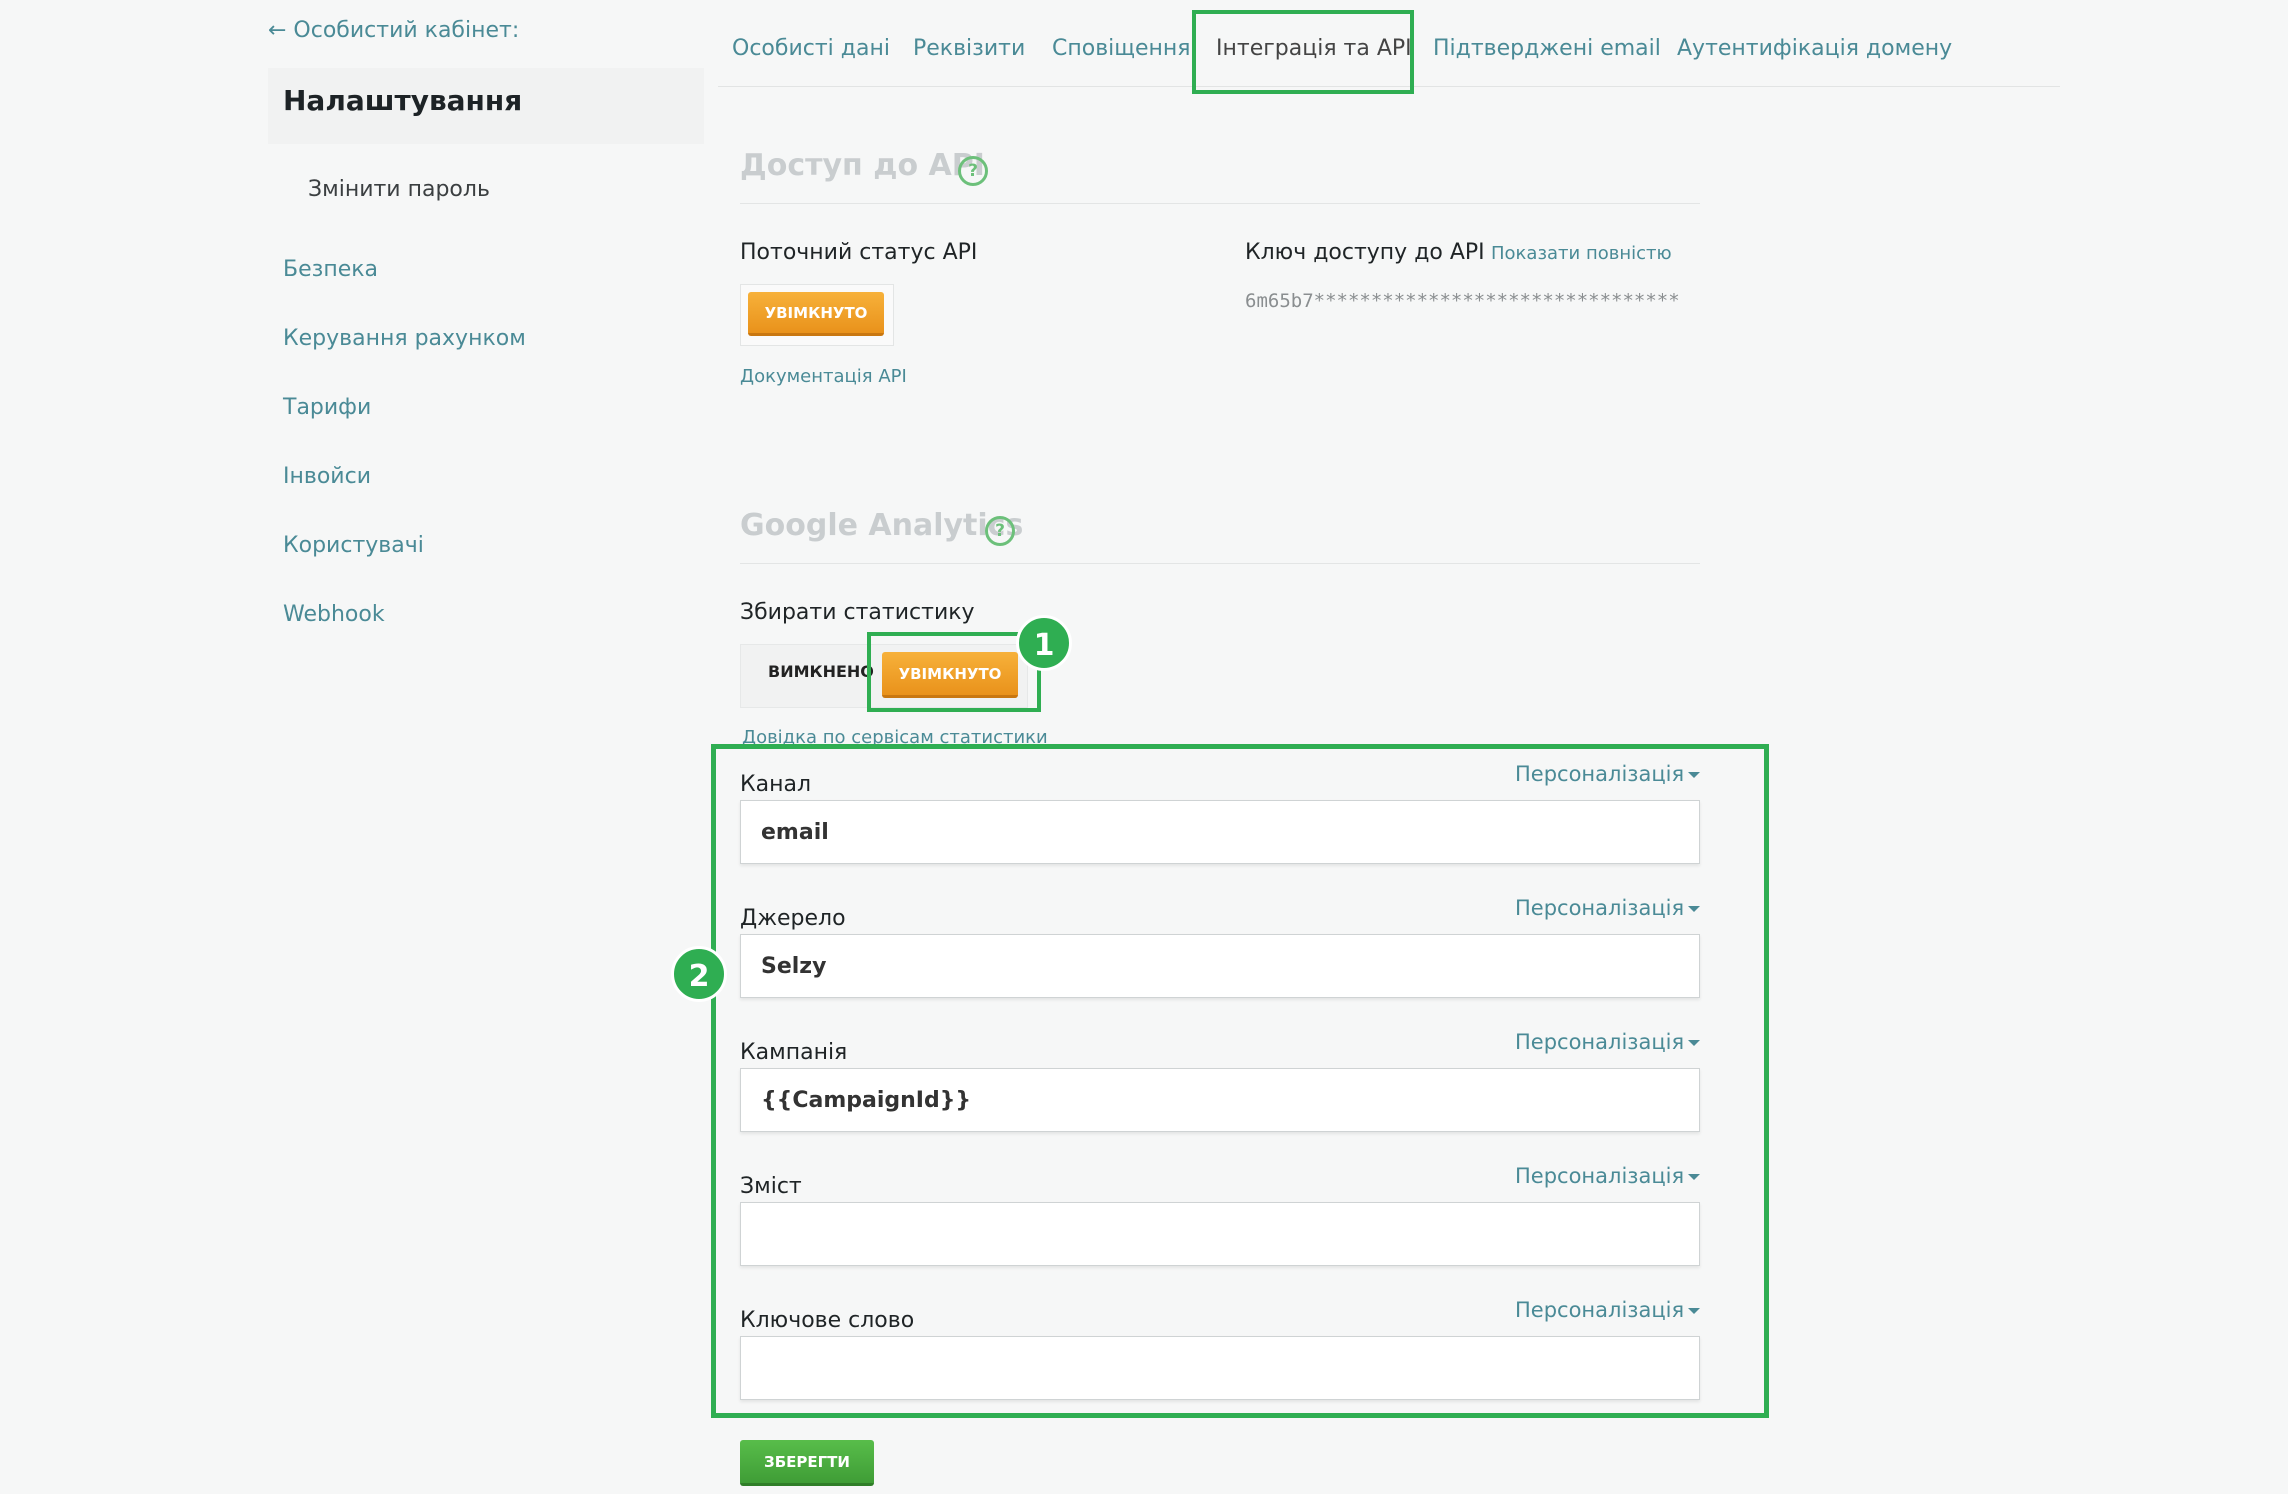 This screenshot has width=2288, height=1494. Describe the element at coordinates (771, 1186) in the screenshot. I see `field-label-content: Зміст` at that location.